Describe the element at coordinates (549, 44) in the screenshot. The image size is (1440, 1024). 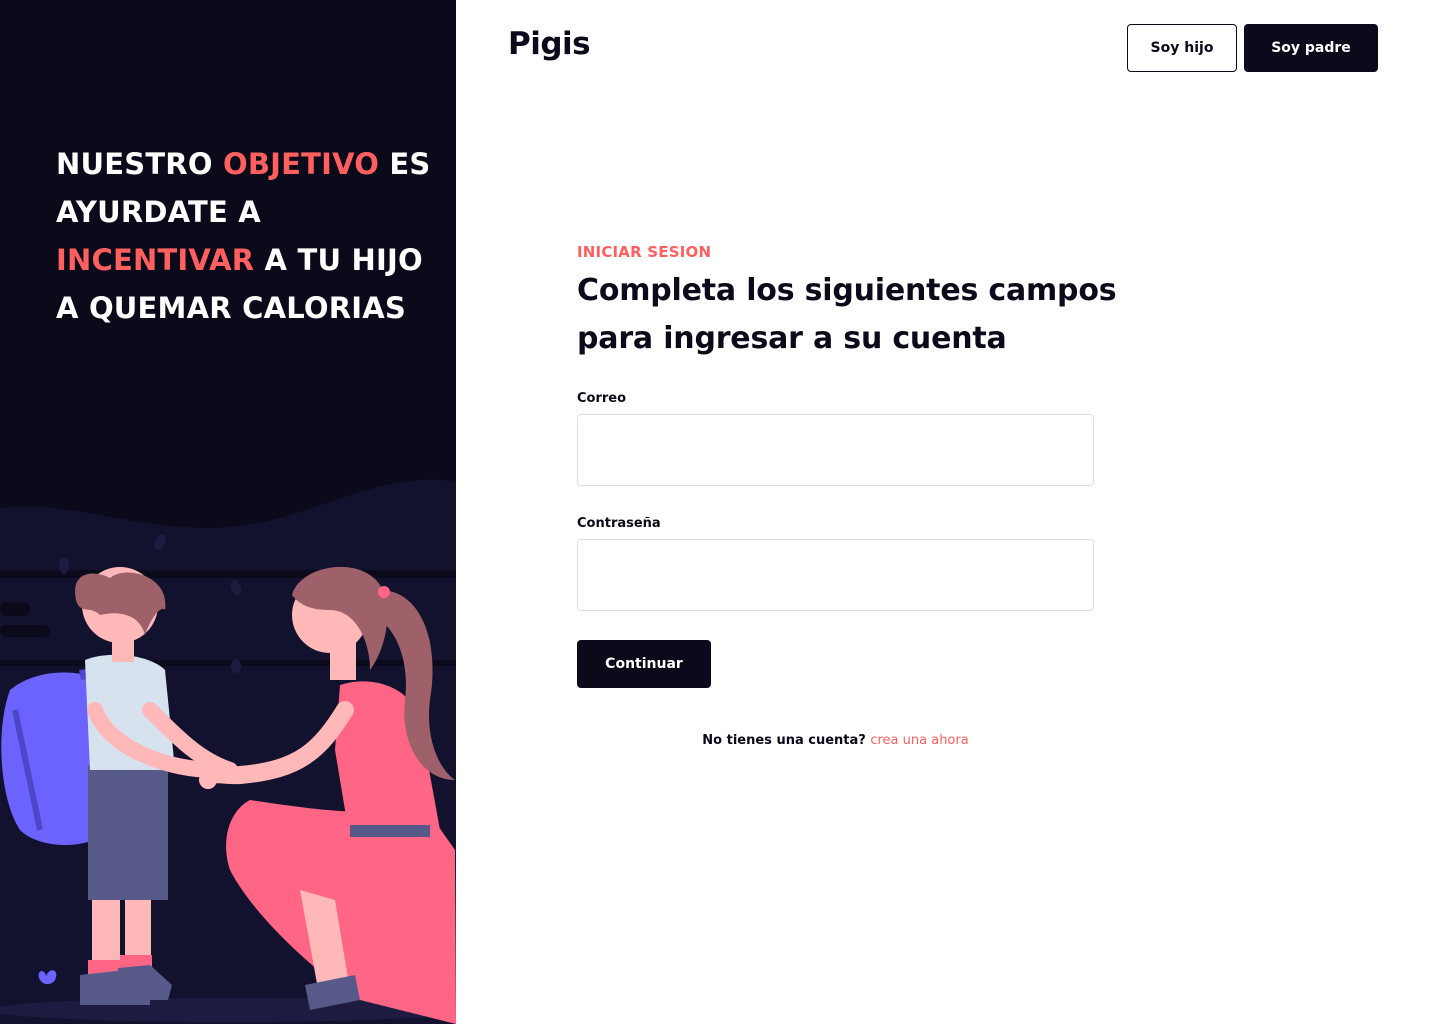
I see `app-logo: Pigis` at that location.